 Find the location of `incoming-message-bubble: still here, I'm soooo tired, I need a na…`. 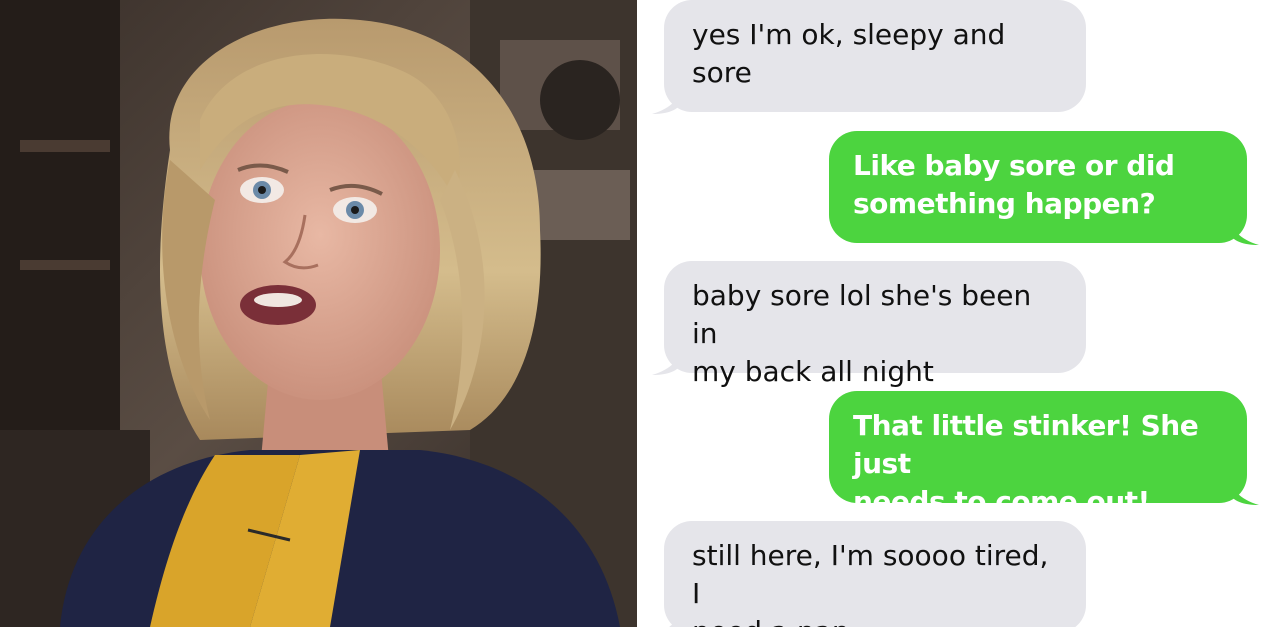

incoming-message-bubble: still here, I'm soooo tired, I need a na… is located at coordinates (875, 574).